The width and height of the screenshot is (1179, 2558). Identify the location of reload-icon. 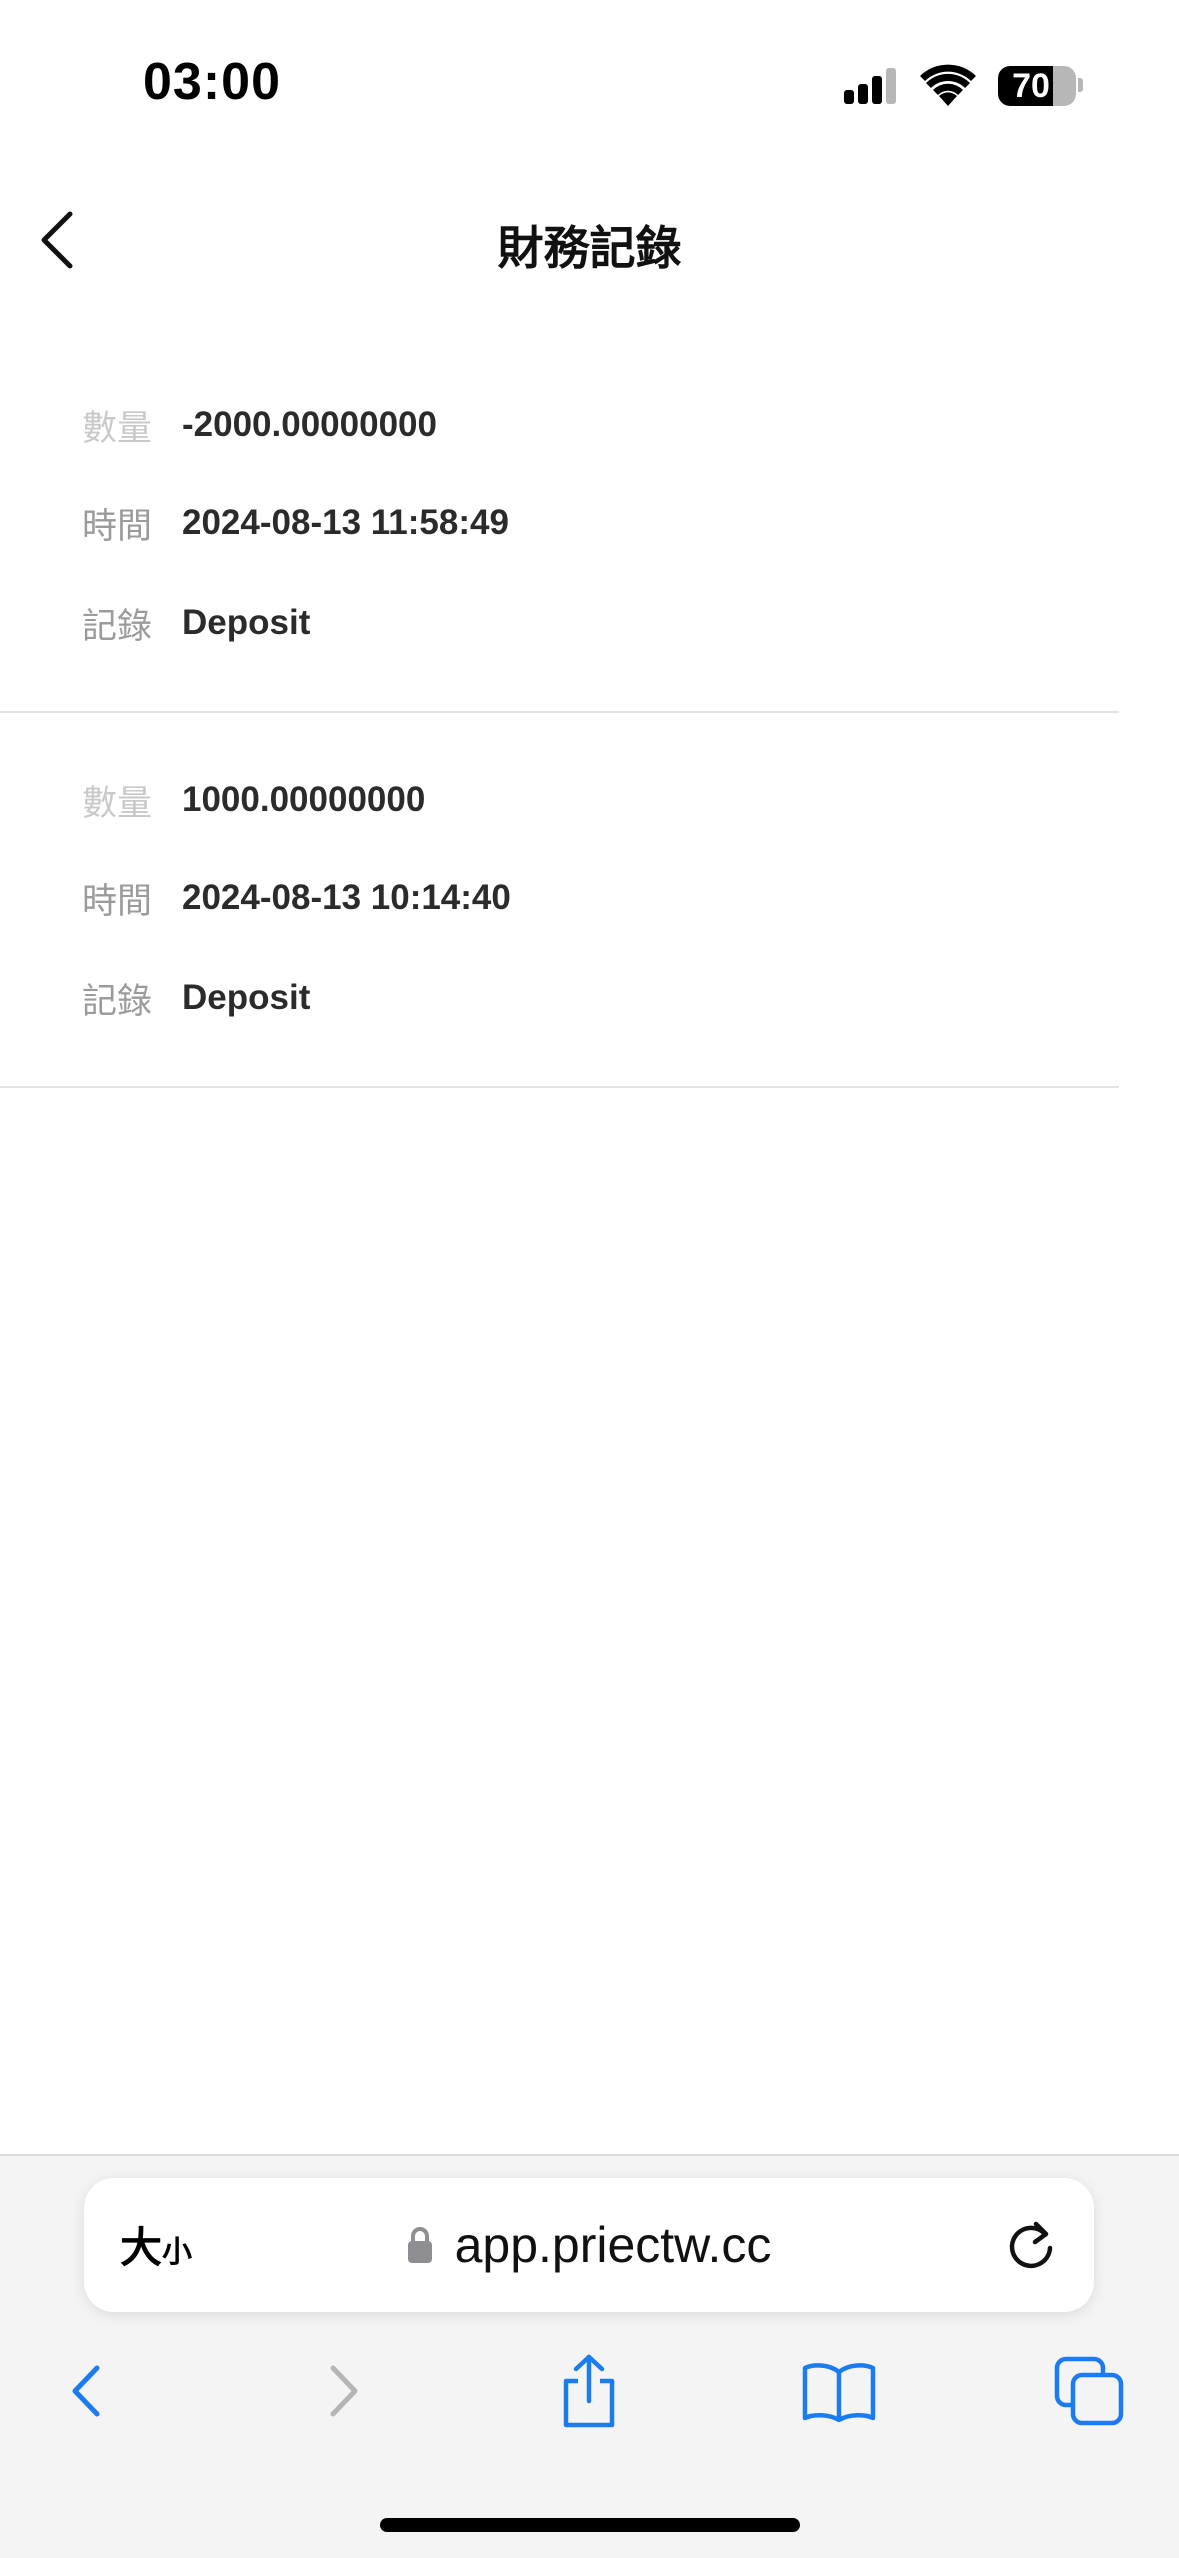
(1031, 2245).